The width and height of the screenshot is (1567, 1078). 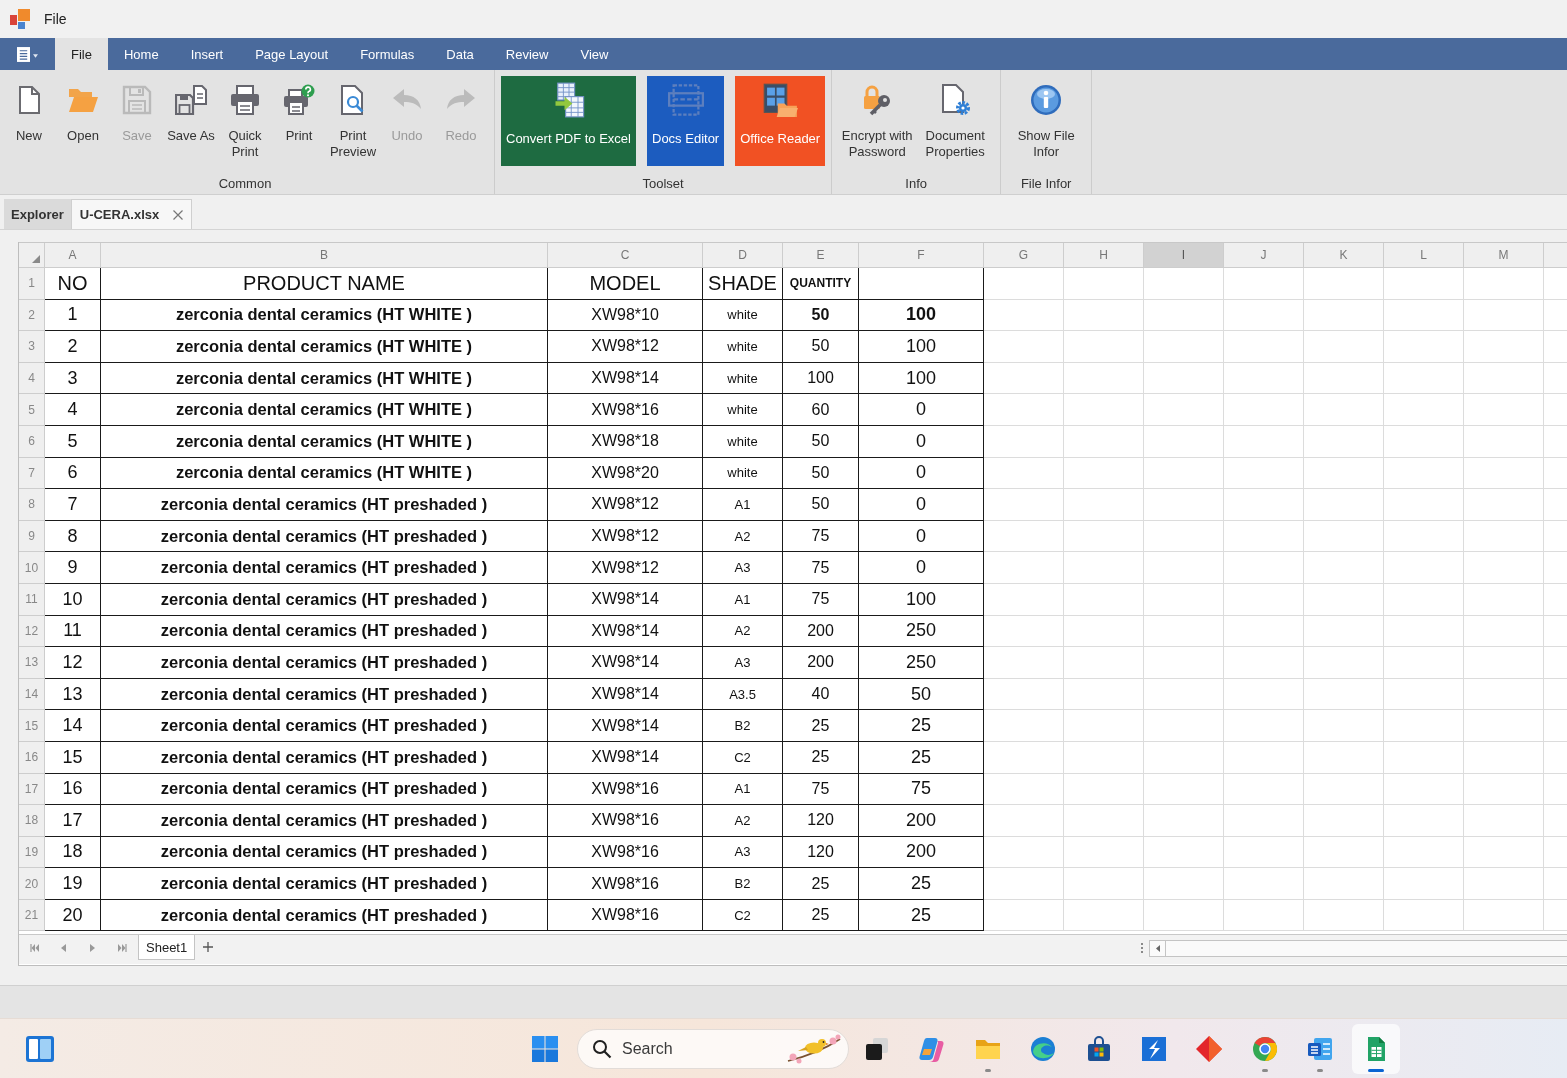 I want to click on row-number: 3, so click(x=32, y=347).